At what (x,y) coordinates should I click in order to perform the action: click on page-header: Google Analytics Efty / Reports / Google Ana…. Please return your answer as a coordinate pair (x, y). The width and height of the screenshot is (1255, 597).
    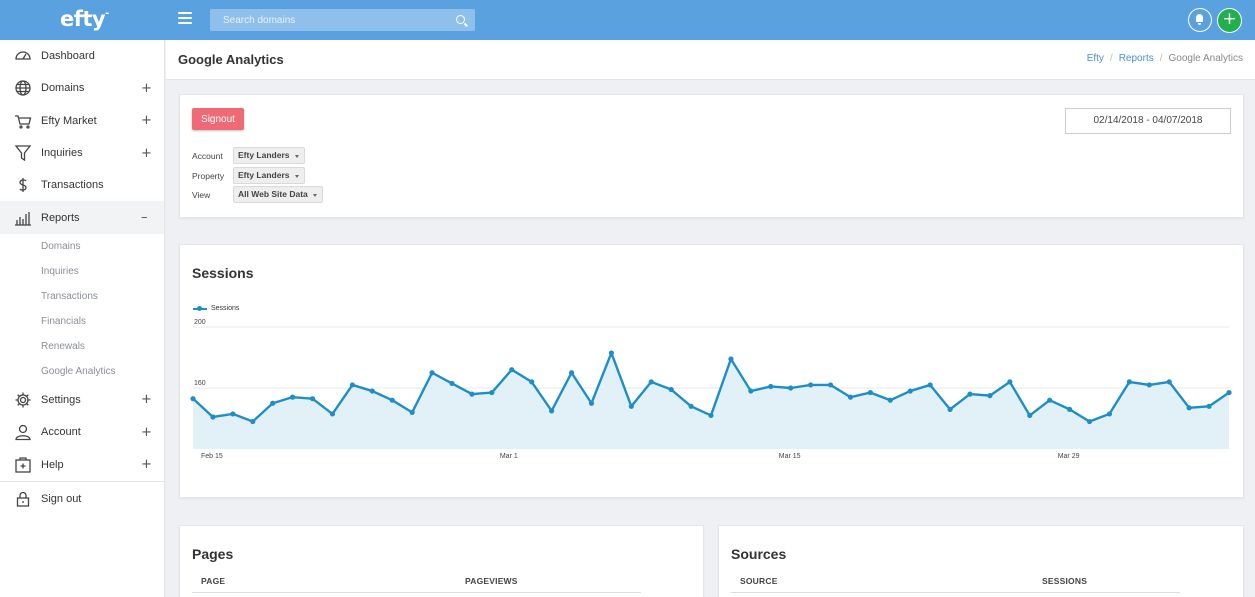
    Looking at the image, I should click on (710, 60).